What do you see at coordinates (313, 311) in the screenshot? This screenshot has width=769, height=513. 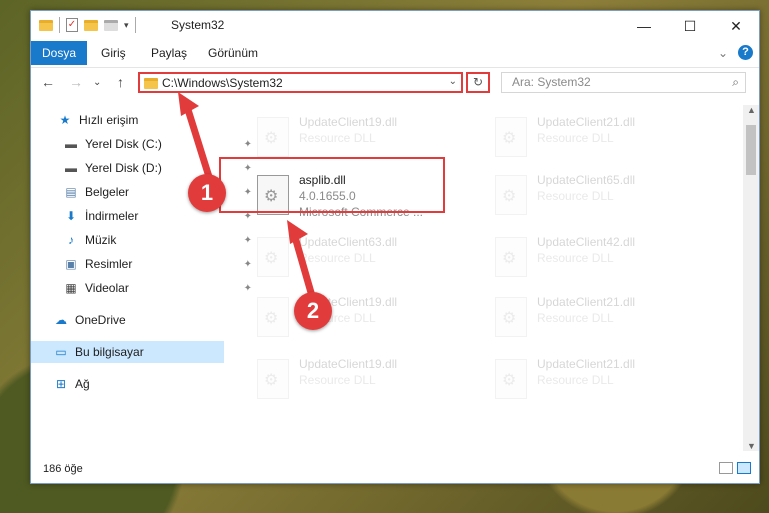 I see `step-badge-2: 2` at bounding box center [313, 311].